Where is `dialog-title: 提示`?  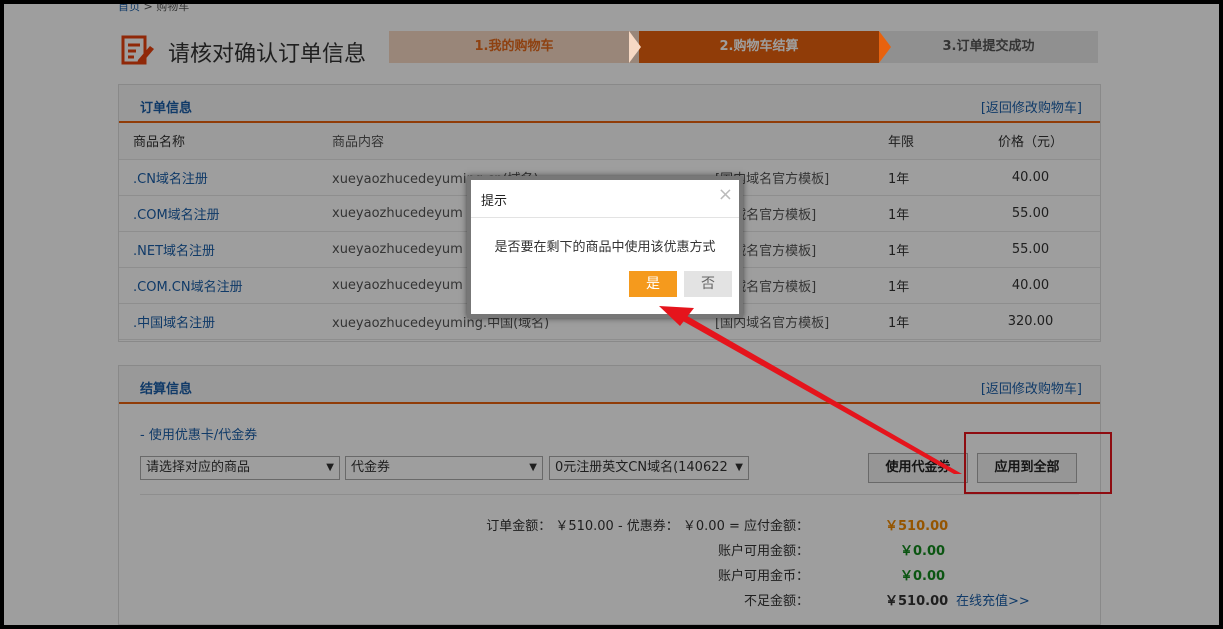
dialog-title: 提示 is located at coordinates (494, 201).